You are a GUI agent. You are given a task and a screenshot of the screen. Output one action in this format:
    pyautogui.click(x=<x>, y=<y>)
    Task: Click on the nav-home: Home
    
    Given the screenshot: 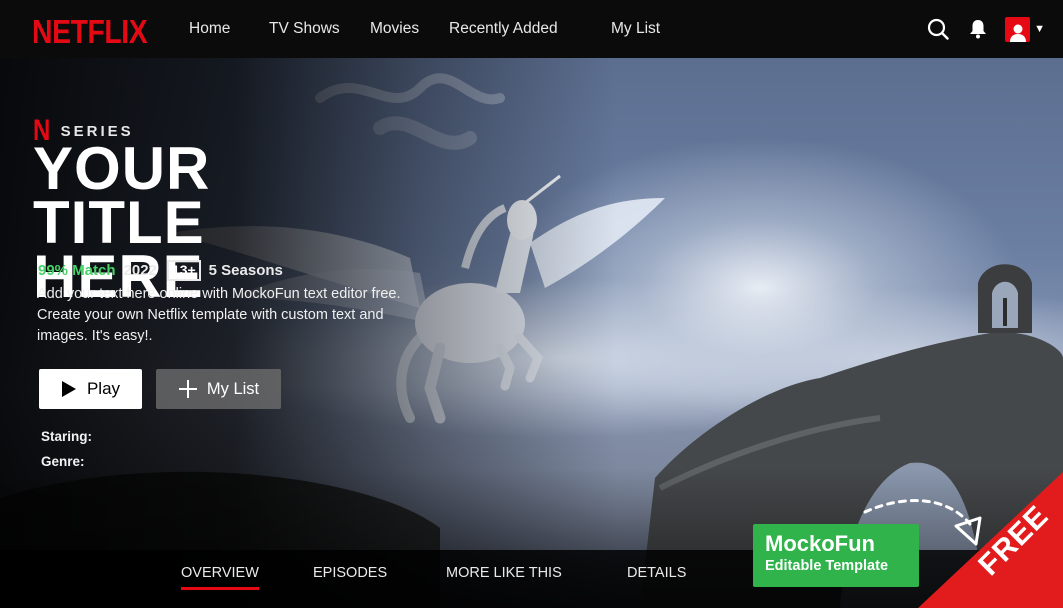 What is the action you would take?
    pyautogui.click(x=209, y=29)
    